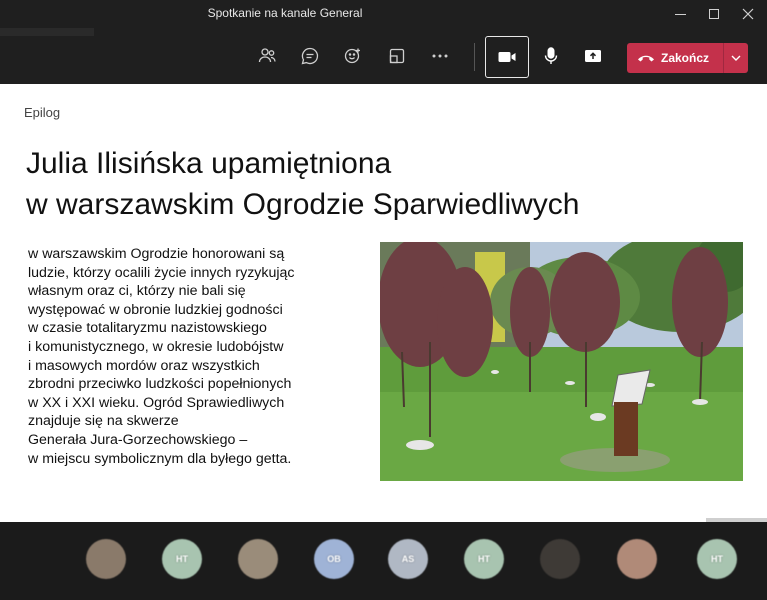 Image resolution: width=767 pixels, height=600 pixels. I want to click on slide-title-line-2: w warszawskim Ogrodzie Sparwiedliwych, so click(303, 204).